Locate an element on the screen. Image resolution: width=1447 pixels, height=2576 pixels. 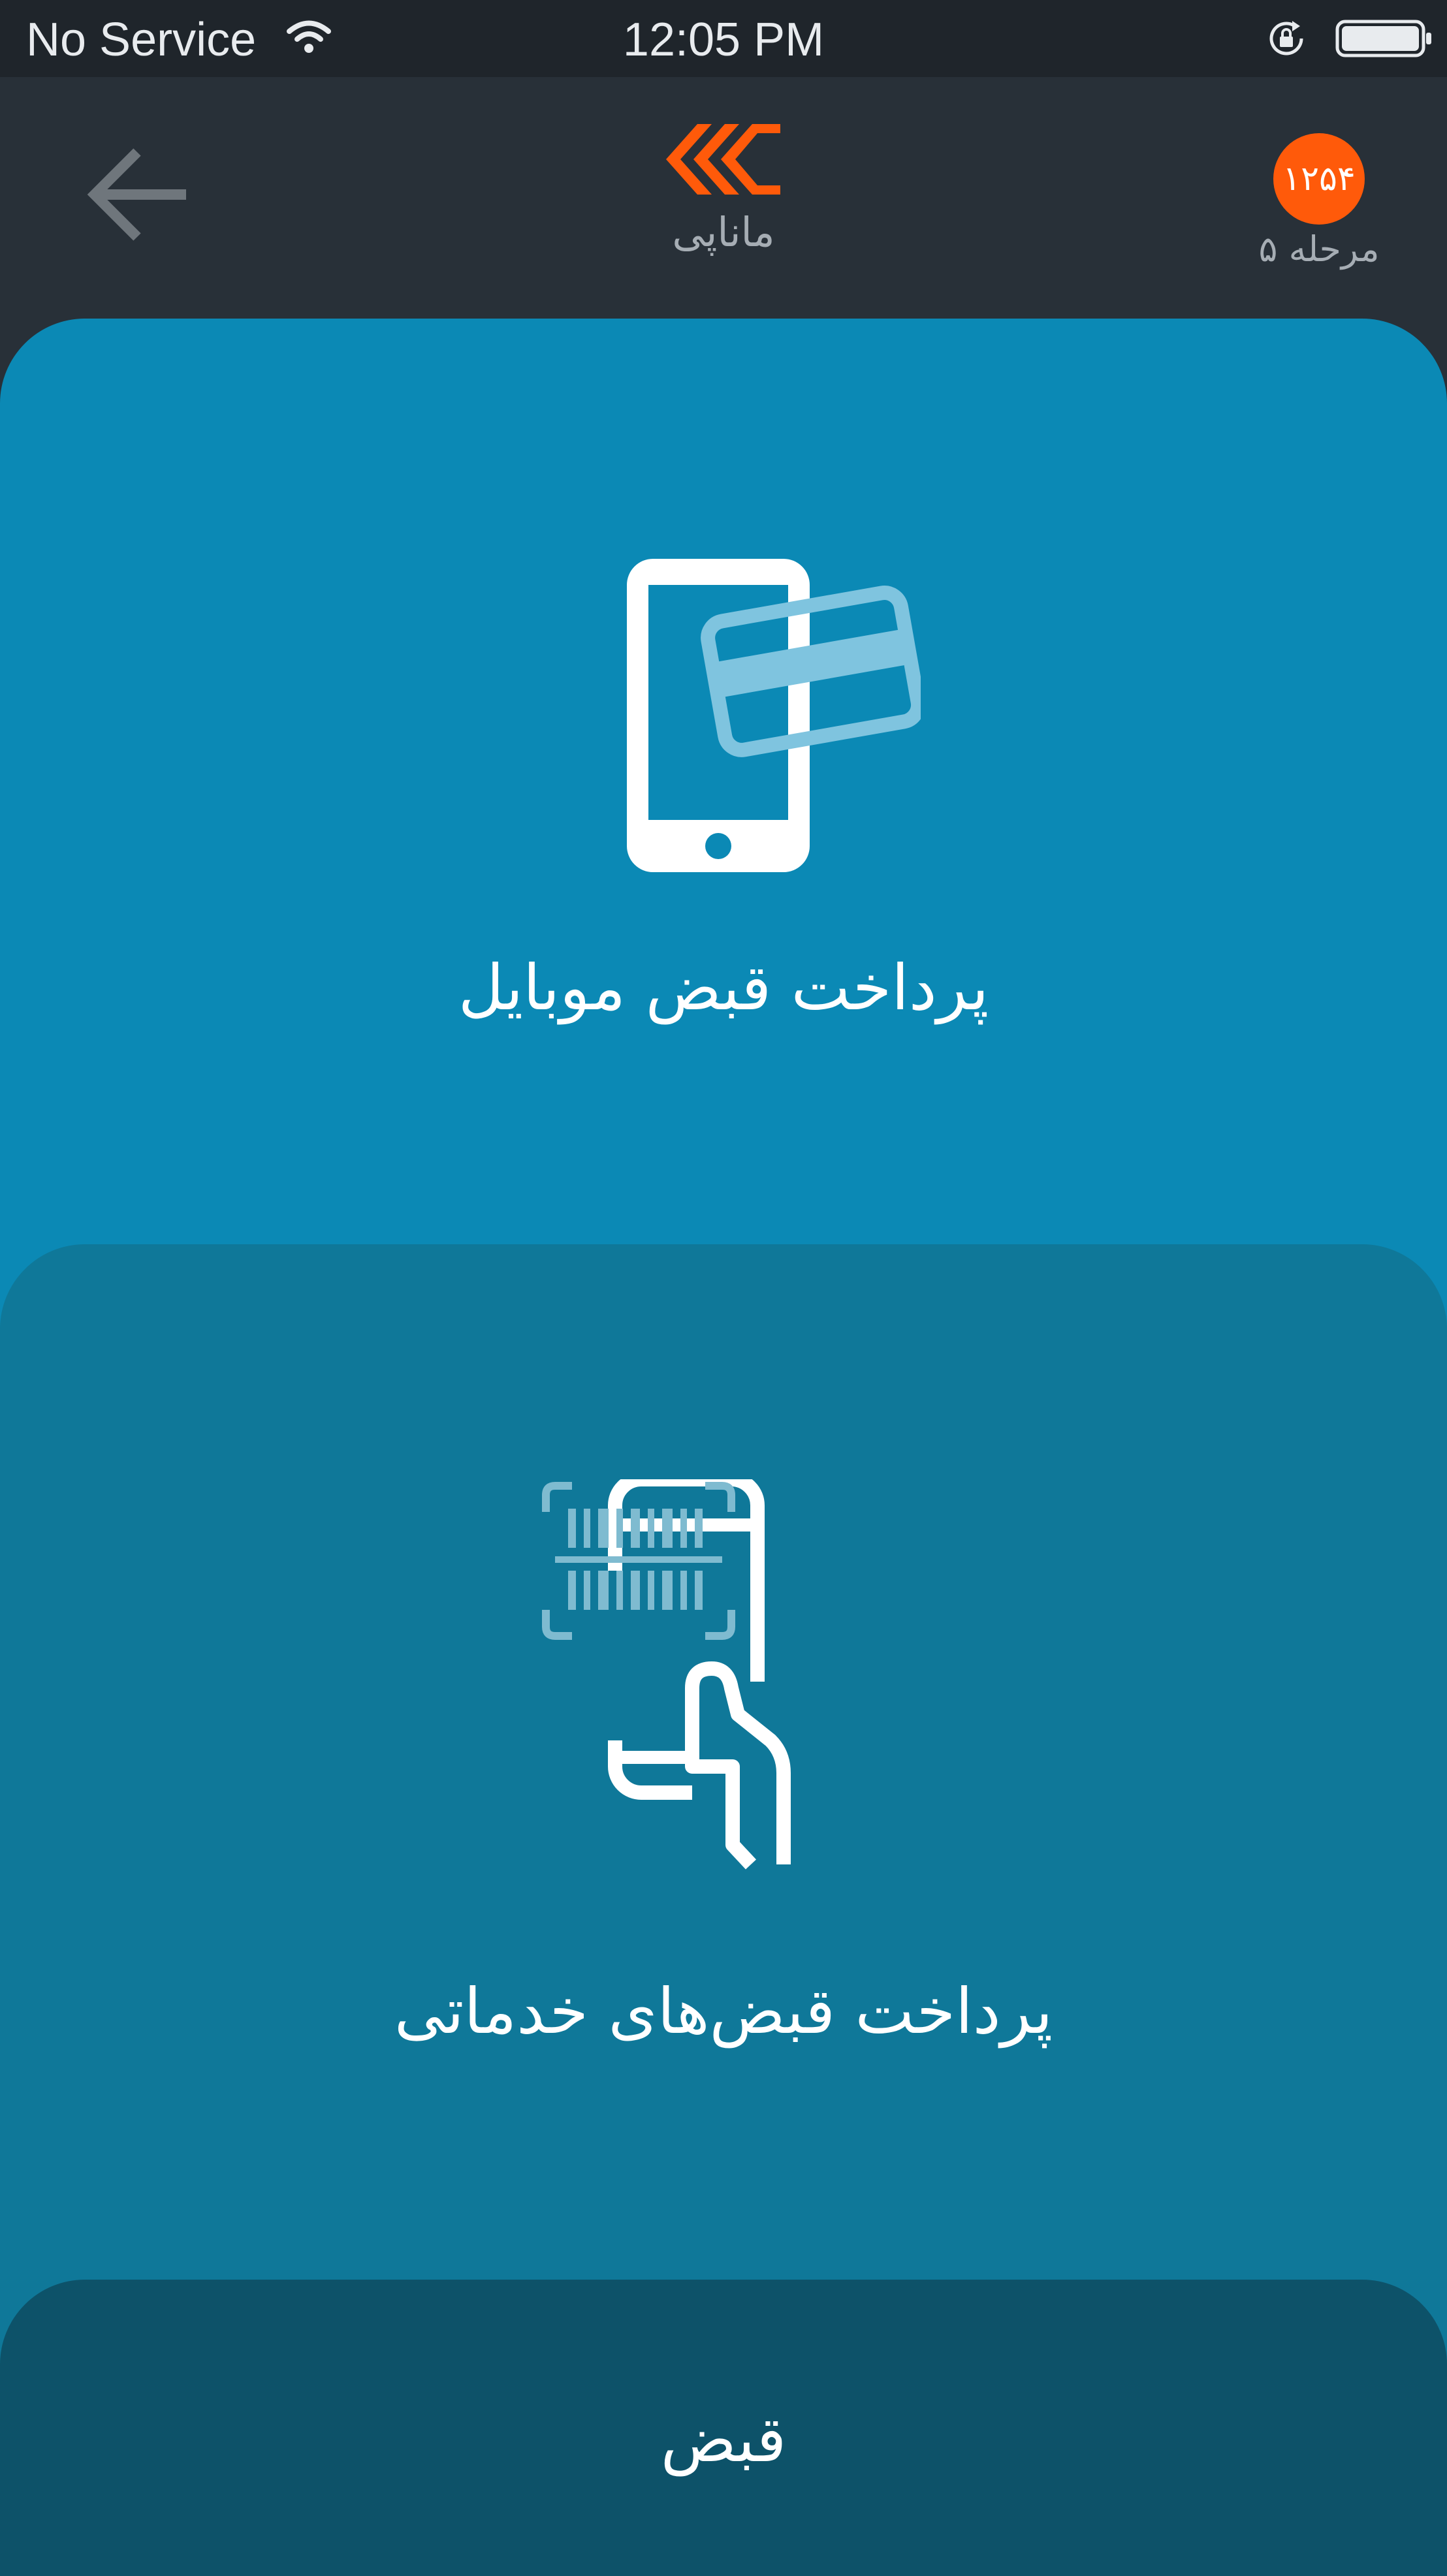
status-bar: No Service 12:05 PM is located at coordinates (723, 38).